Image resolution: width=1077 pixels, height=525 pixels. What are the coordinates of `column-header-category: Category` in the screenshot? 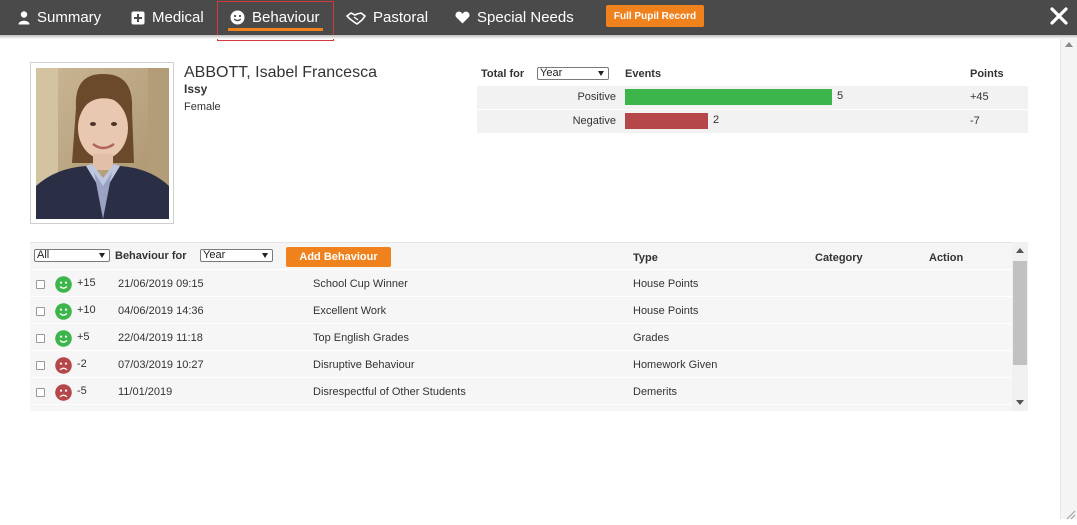 It's located at (839, 258).